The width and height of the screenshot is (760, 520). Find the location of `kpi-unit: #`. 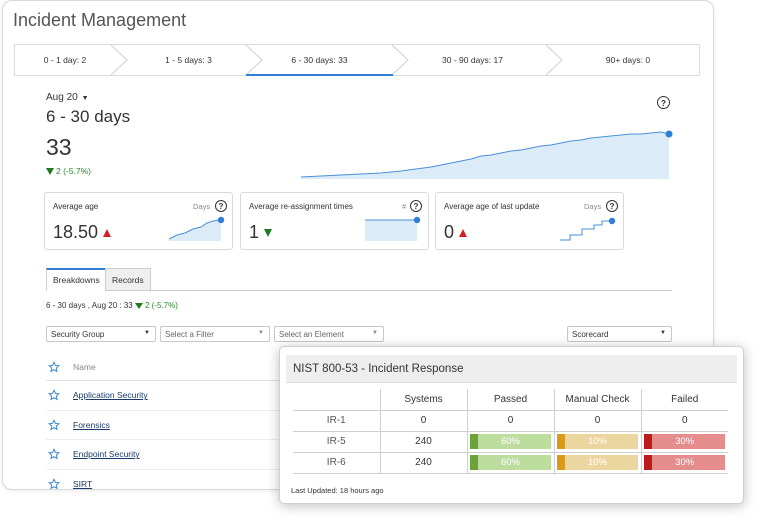

kpi-unit: # is located at coordinates (404, 206).